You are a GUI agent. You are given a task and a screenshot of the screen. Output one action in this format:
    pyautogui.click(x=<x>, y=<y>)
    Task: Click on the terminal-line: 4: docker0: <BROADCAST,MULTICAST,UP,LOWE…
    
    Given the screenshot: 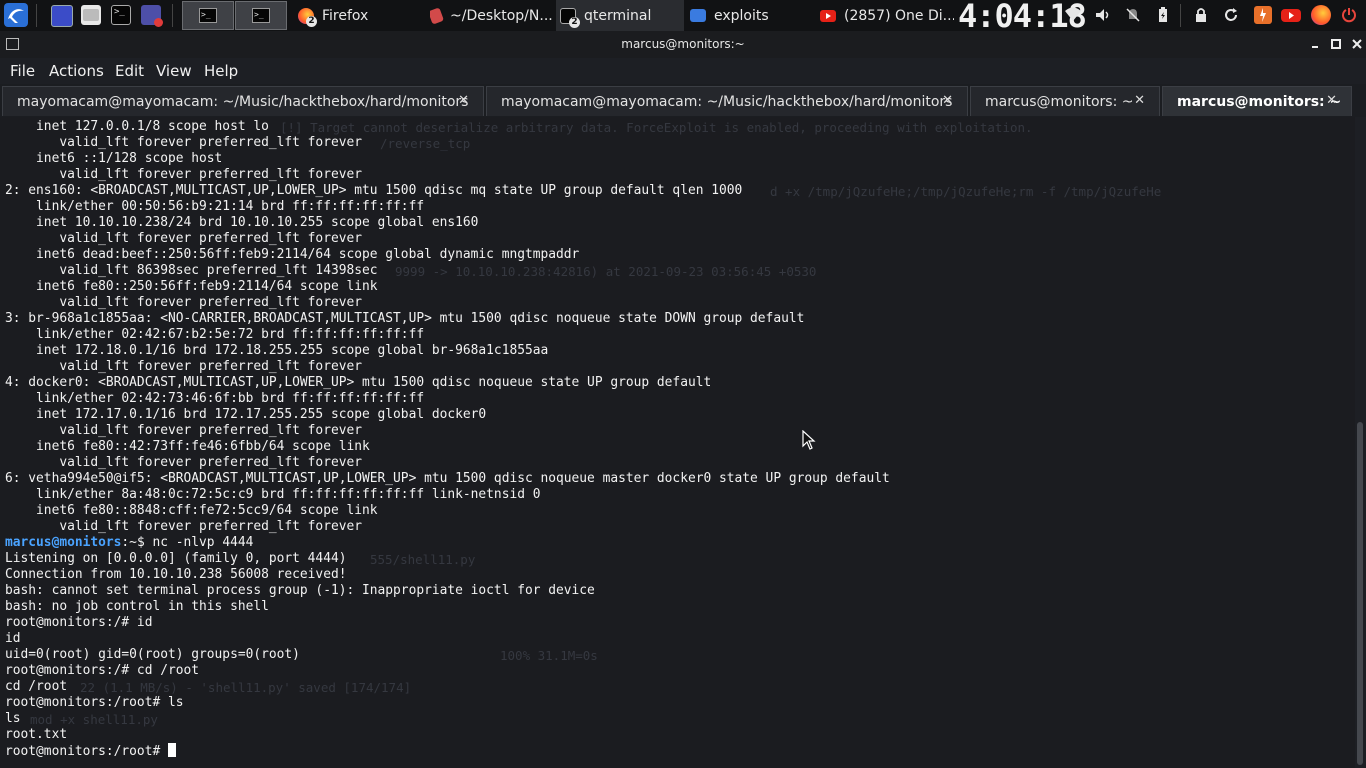 What is the action you would take?
    pyautogui.click(x=447, y=383)
    